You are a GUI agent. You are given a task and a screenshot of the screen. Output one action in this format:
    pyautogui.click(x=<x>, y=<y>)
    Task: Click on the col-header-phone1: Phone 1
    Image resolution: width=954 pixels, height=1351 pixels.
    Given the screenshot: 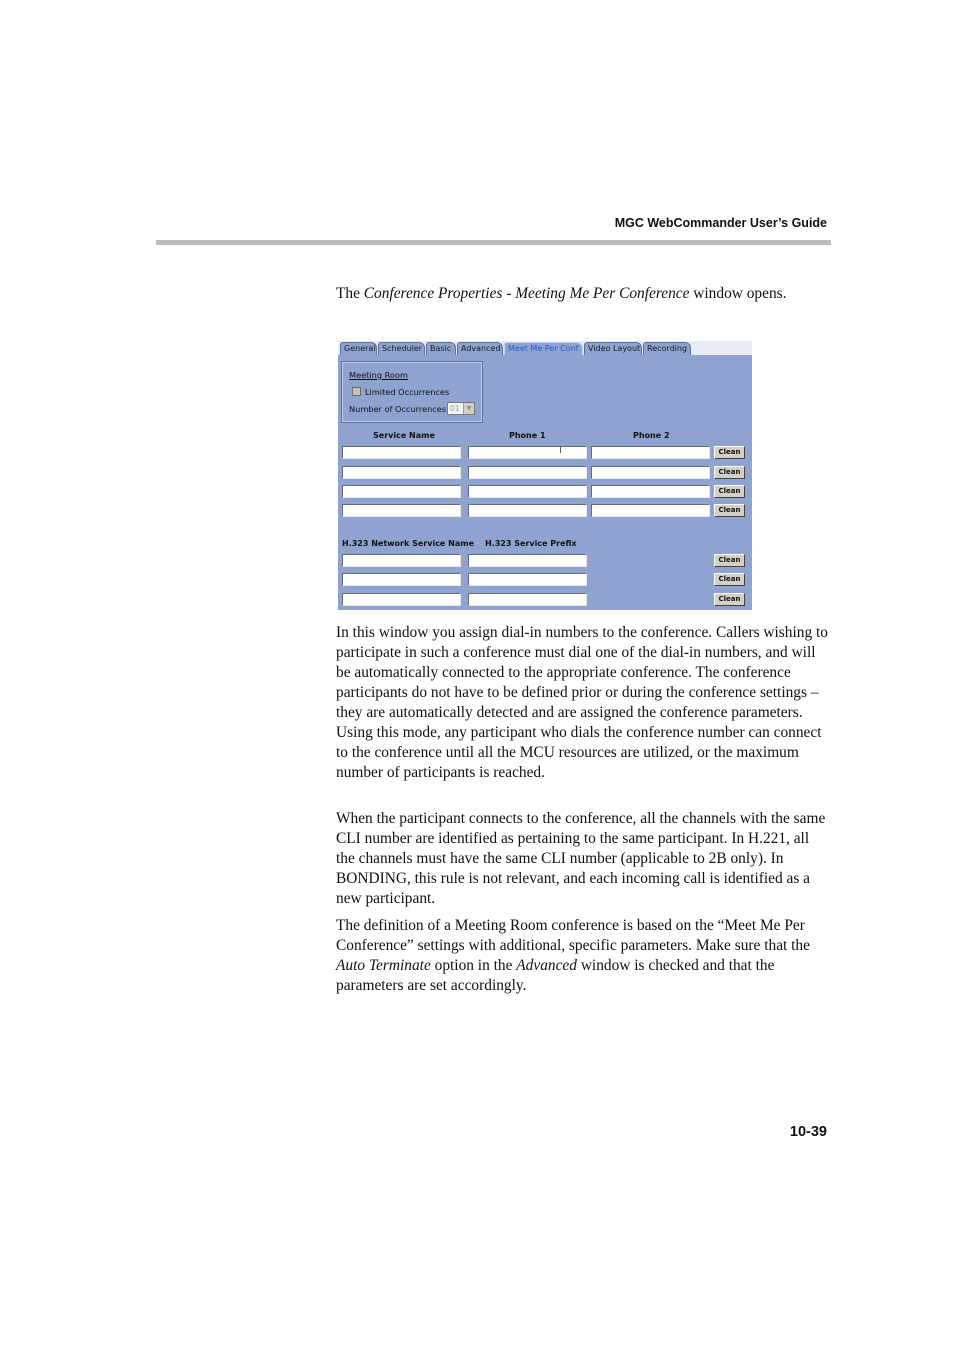 What is the action you would take?
    pyautogui.click(x=527, y=435)
    